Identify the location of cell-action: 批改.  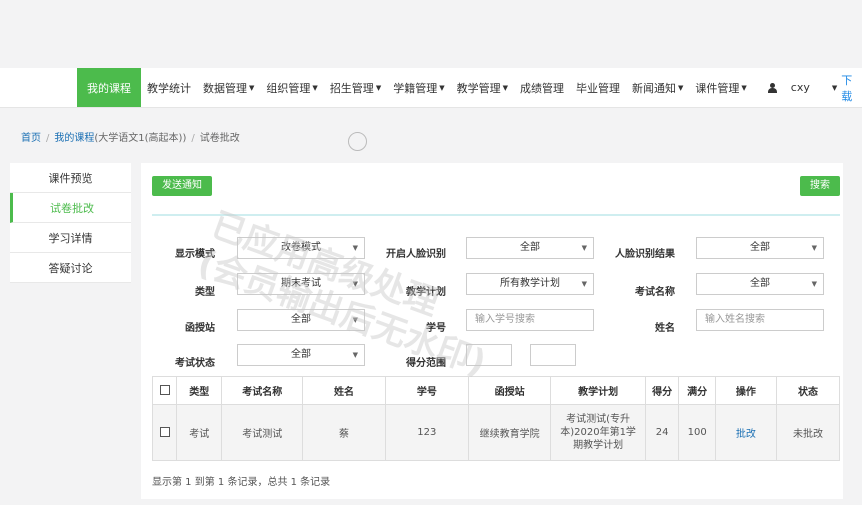
(745, 432).